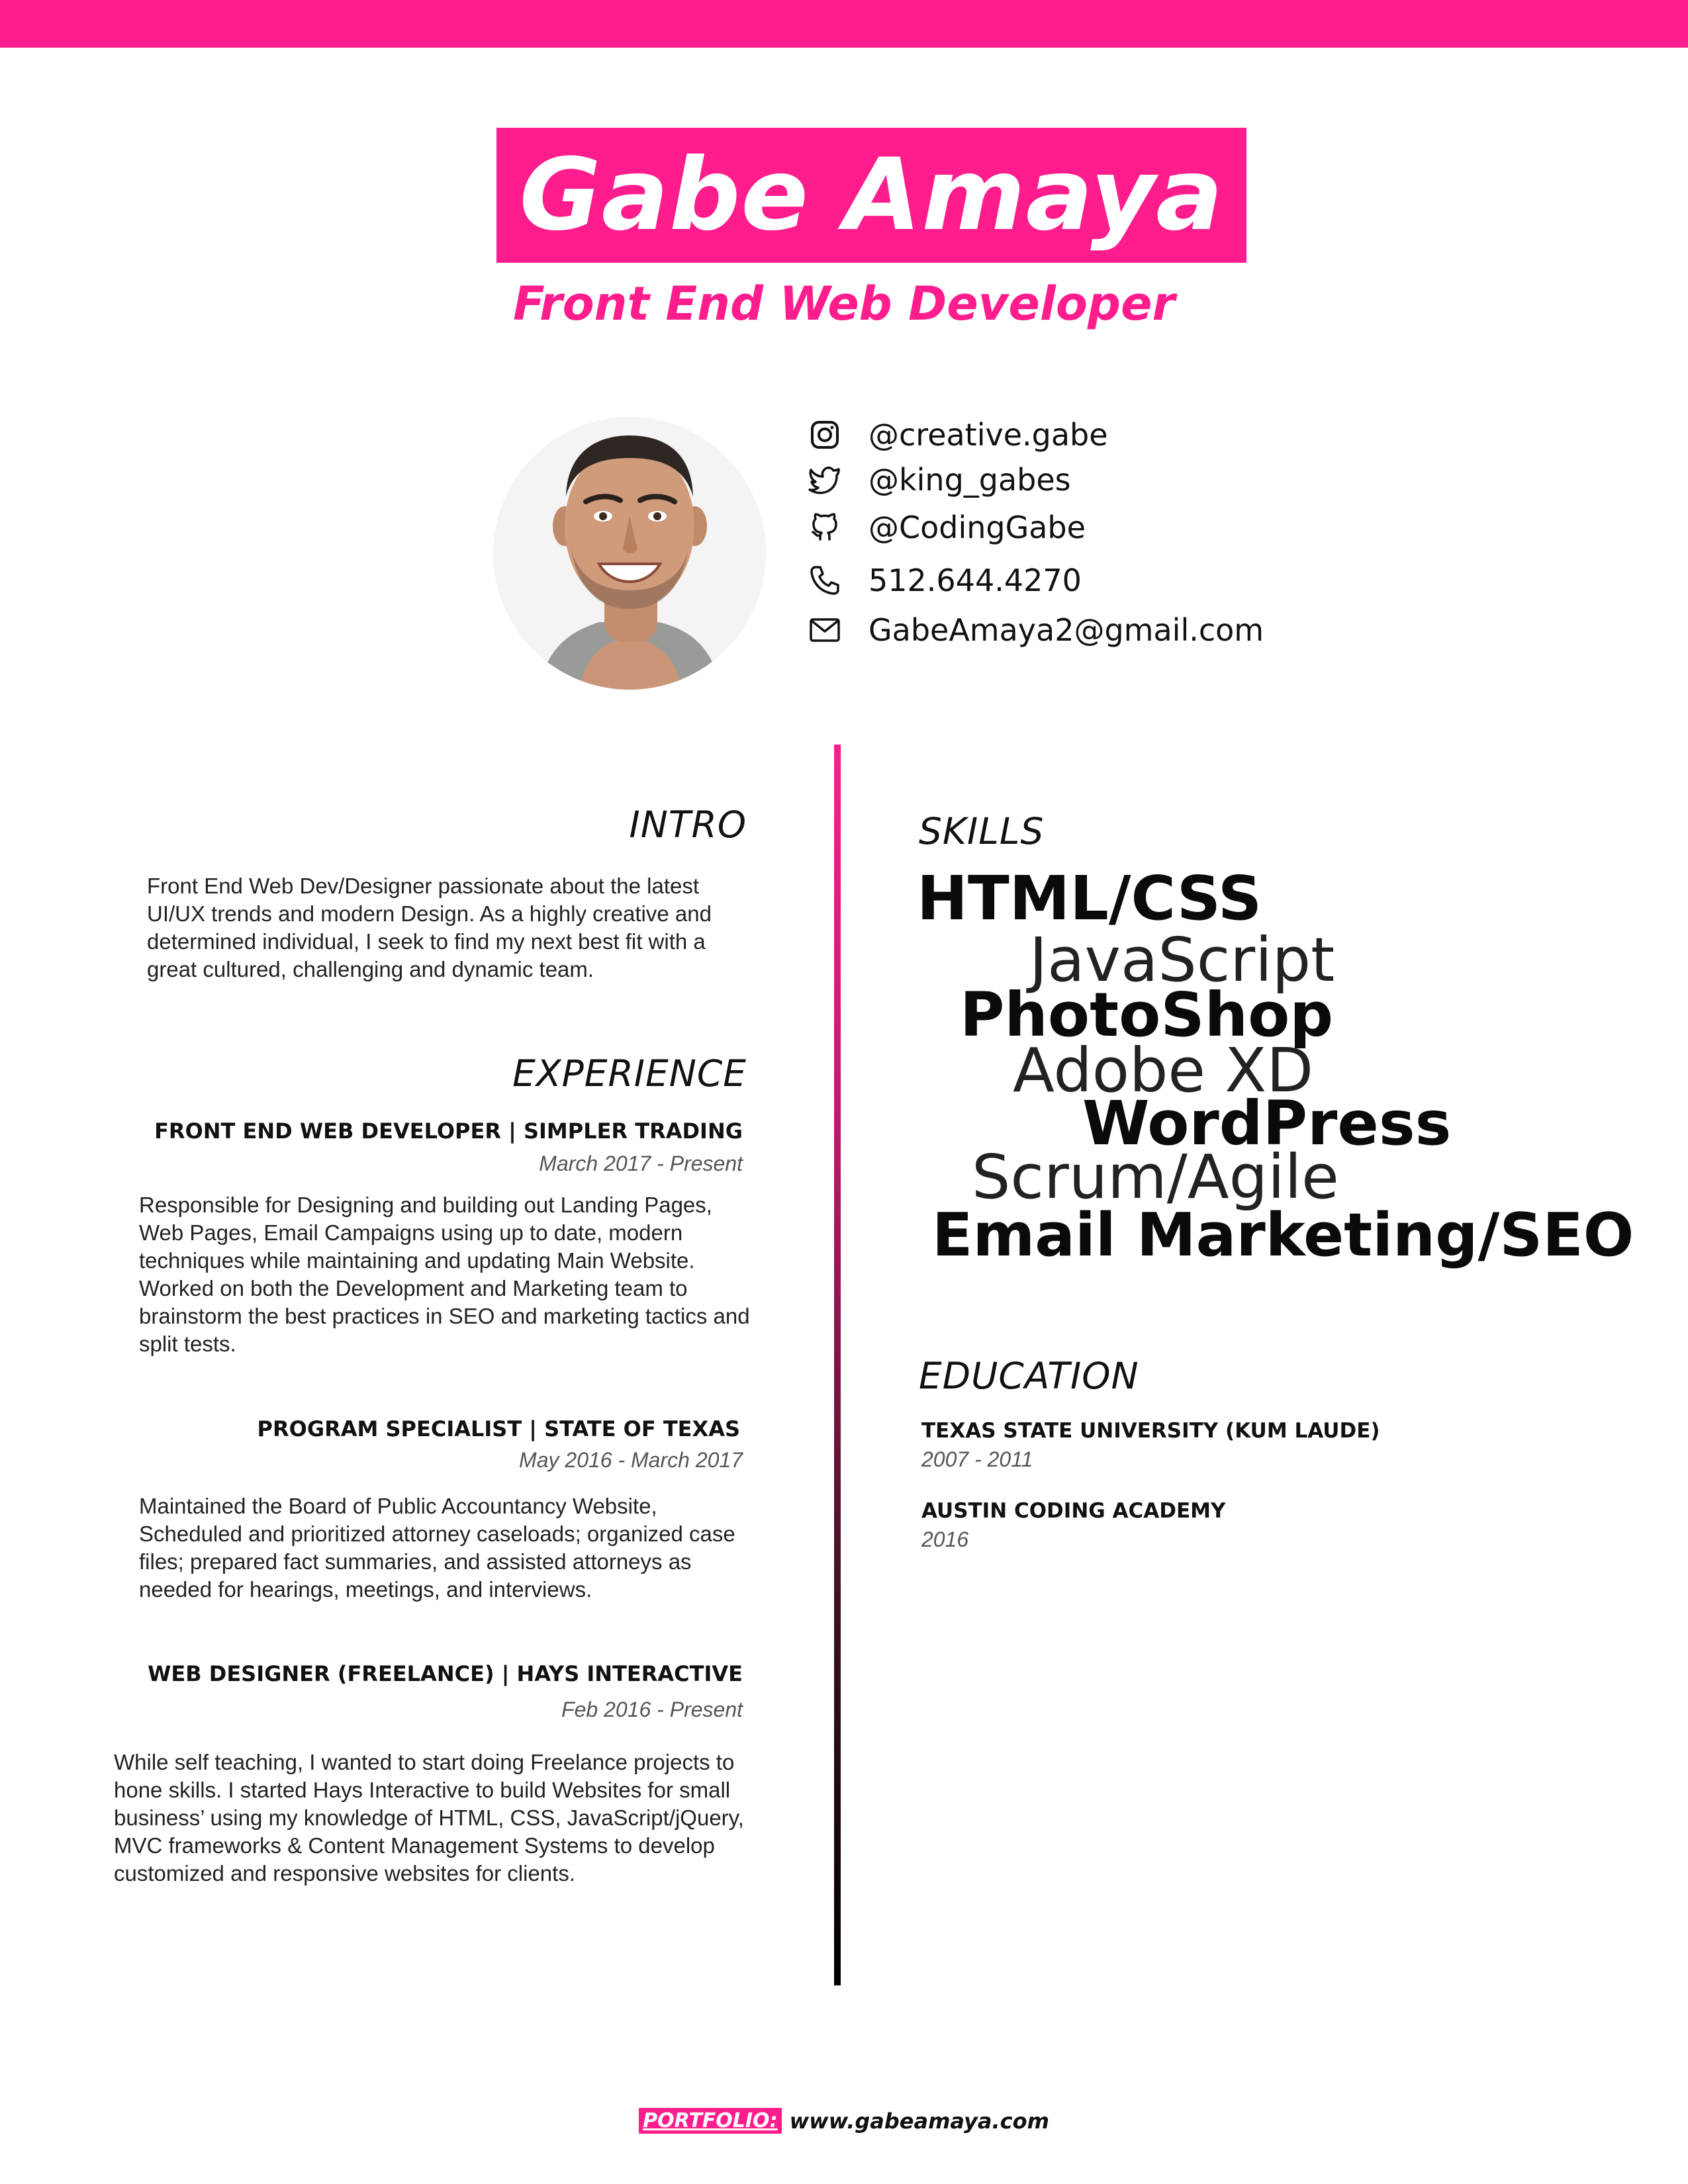  Describe the element at coordinates (652, 1709) in the screenshot. I see `job-dates-3: Feb 2016 - Present` at that location.